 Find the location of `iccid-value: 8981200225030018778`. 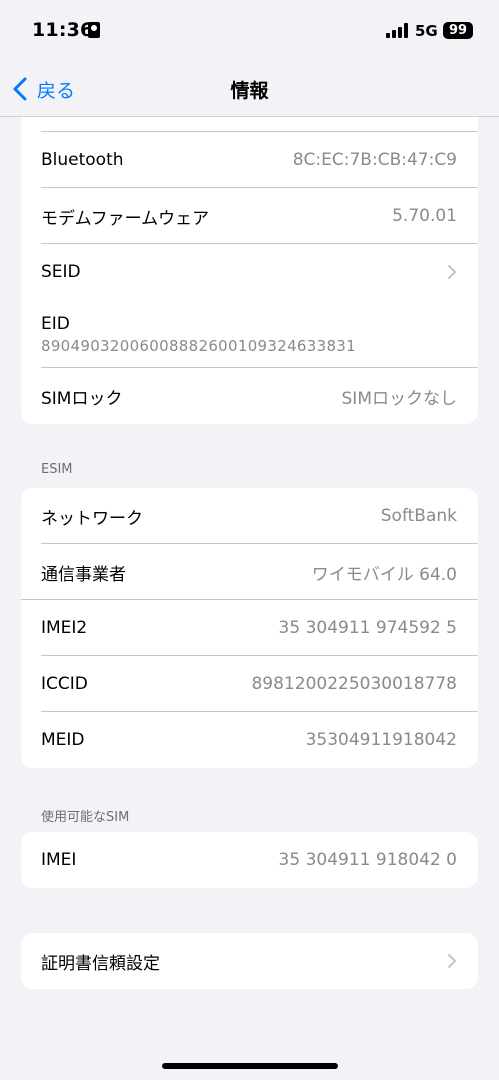

iccid-value: 8981200225030018778 is located at coordinates (354, 684).